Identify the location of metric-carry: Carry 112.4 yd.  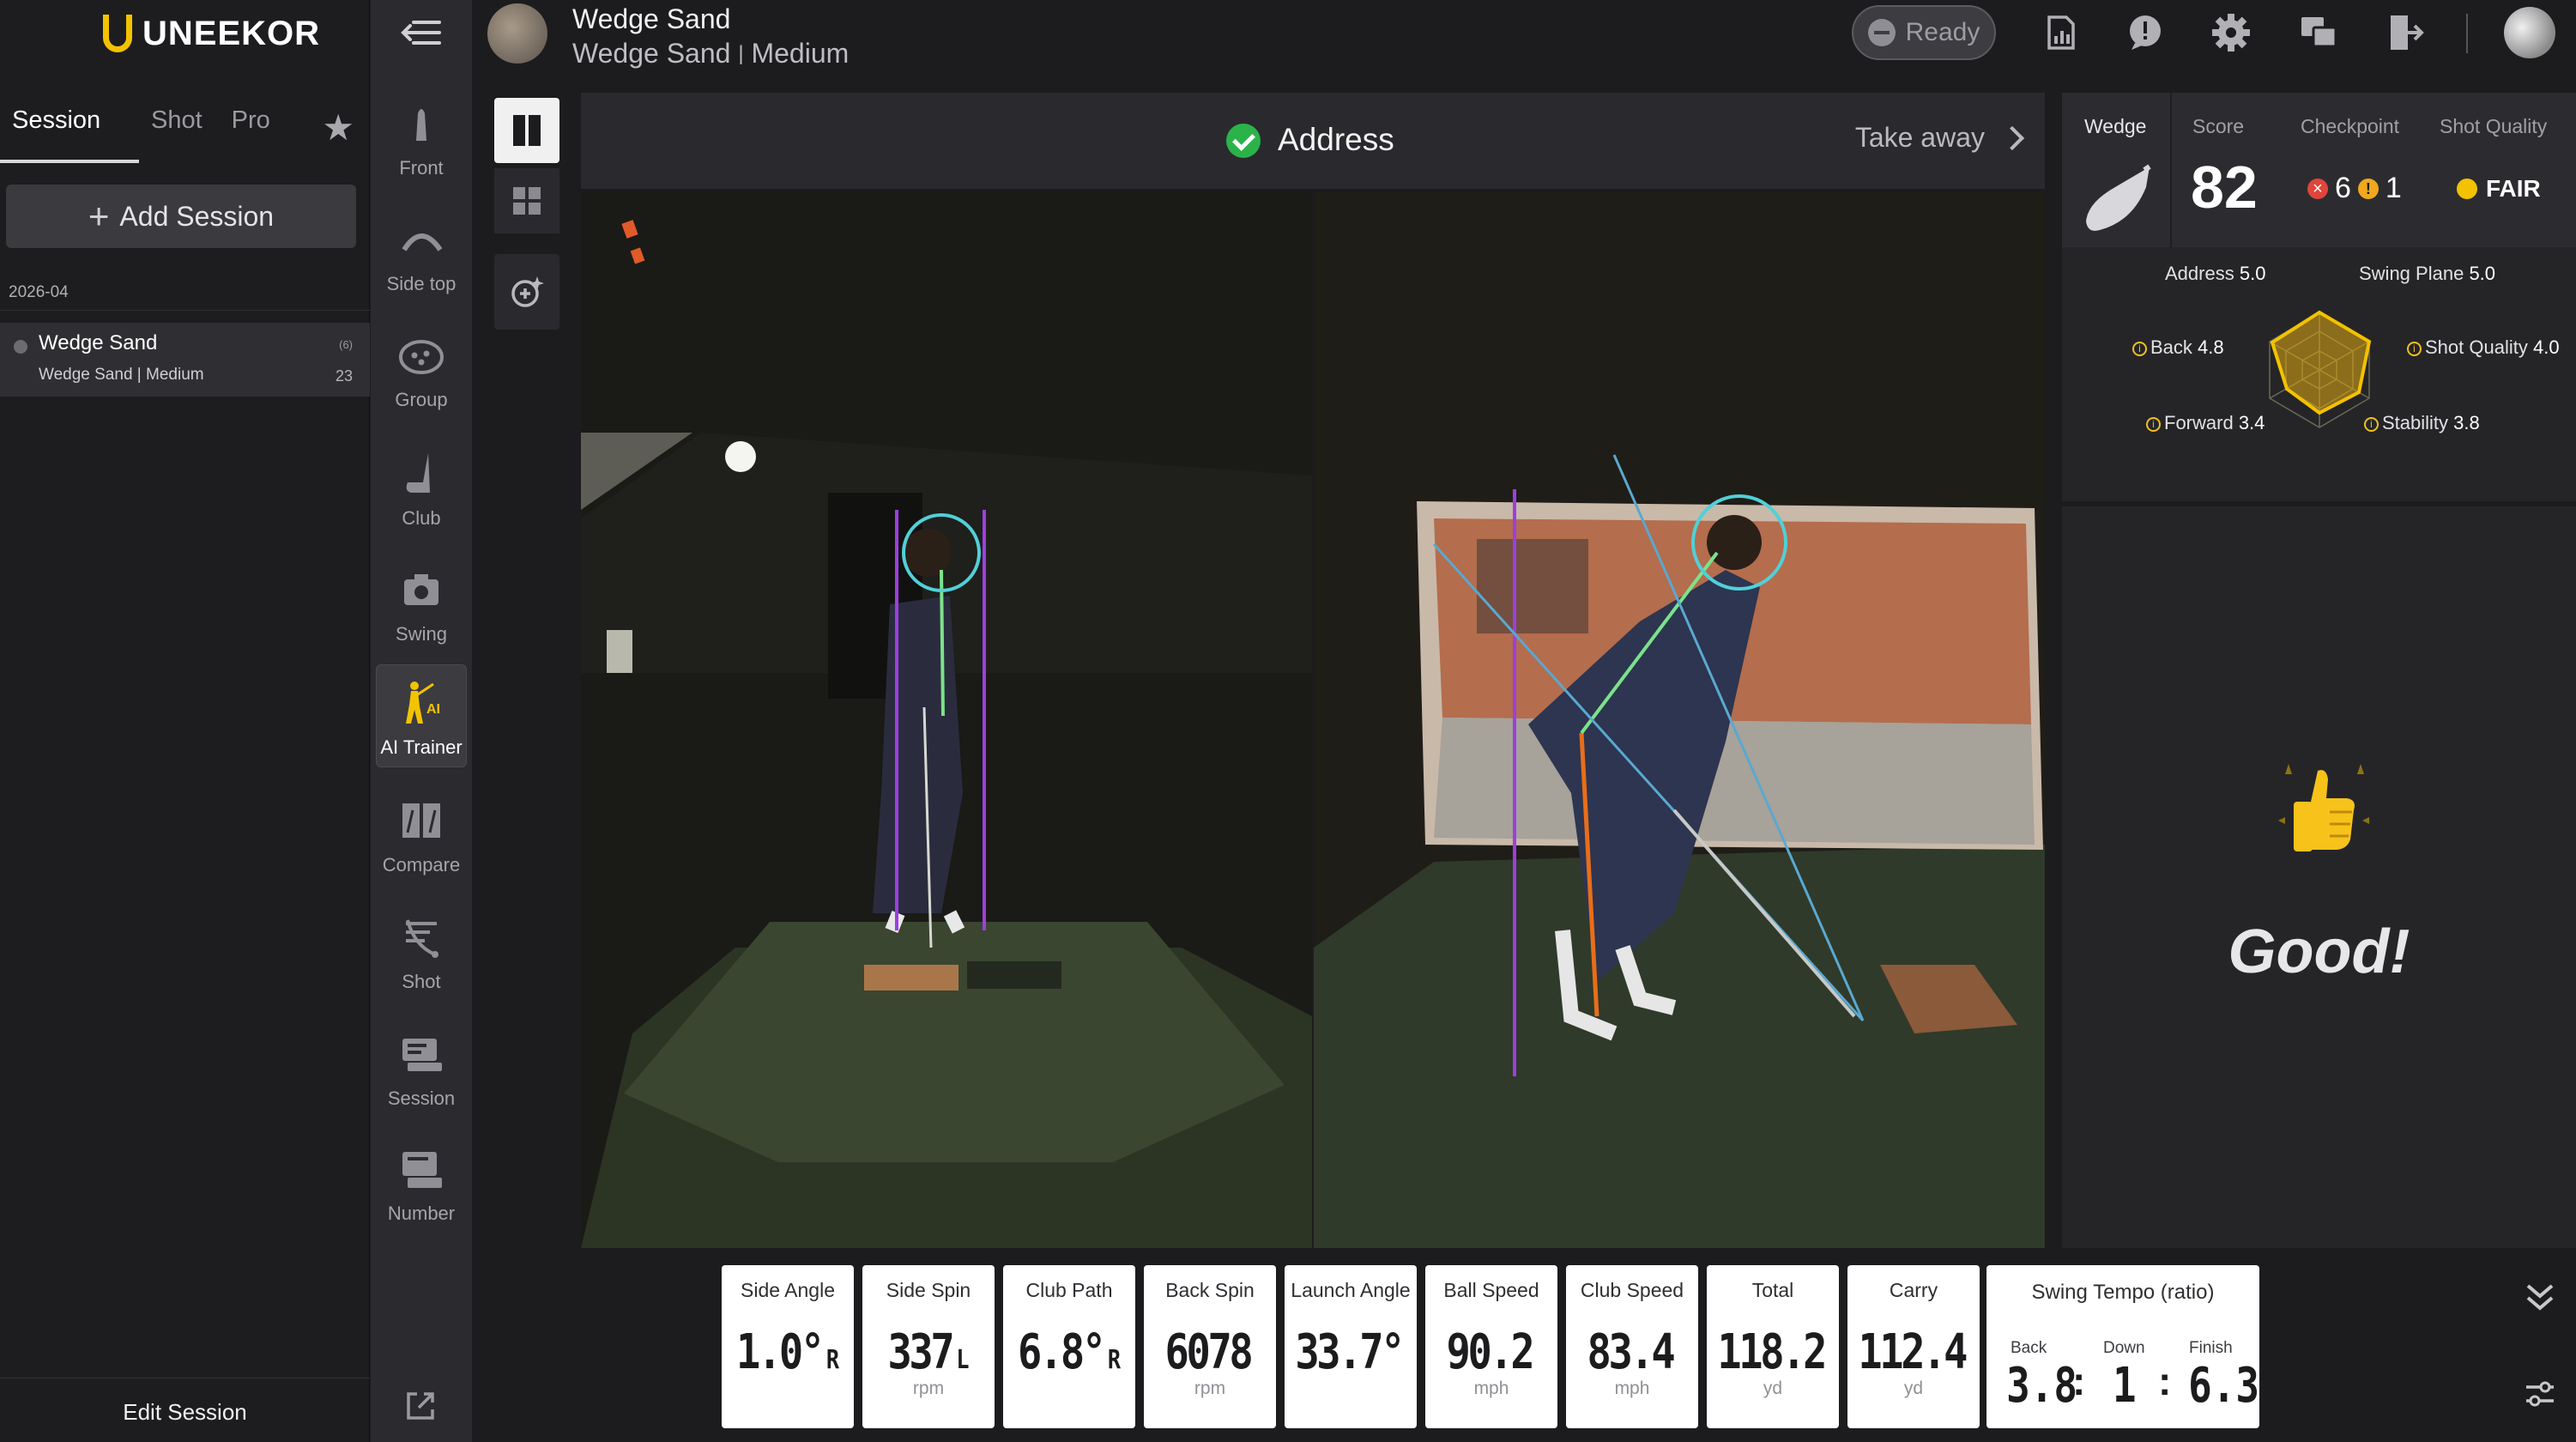
(1913, 1346).